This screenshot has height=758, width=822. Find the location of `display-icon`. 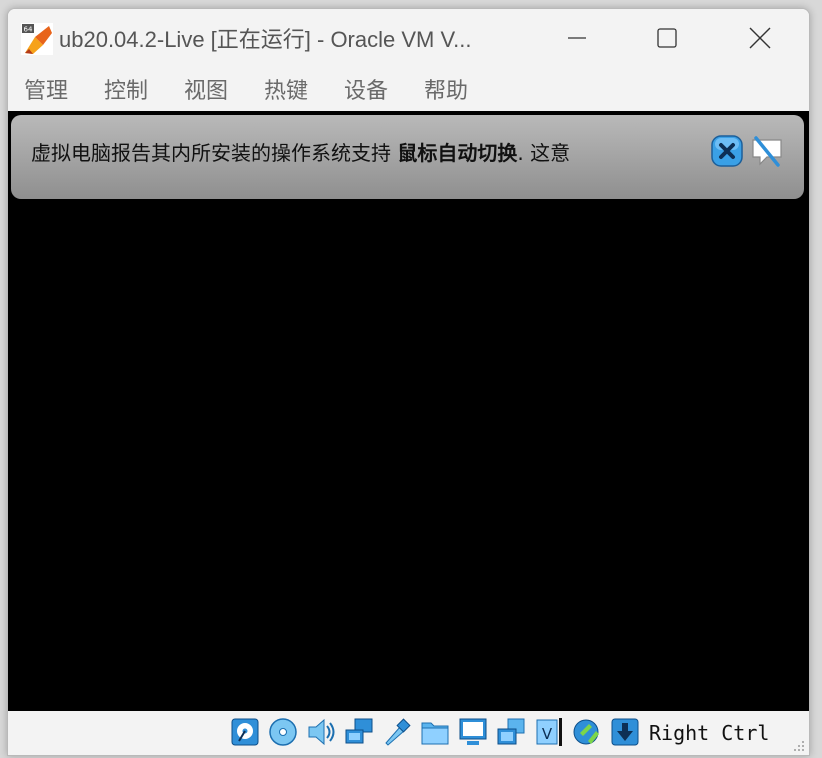

display-icon is located at coordinates (473, 732).